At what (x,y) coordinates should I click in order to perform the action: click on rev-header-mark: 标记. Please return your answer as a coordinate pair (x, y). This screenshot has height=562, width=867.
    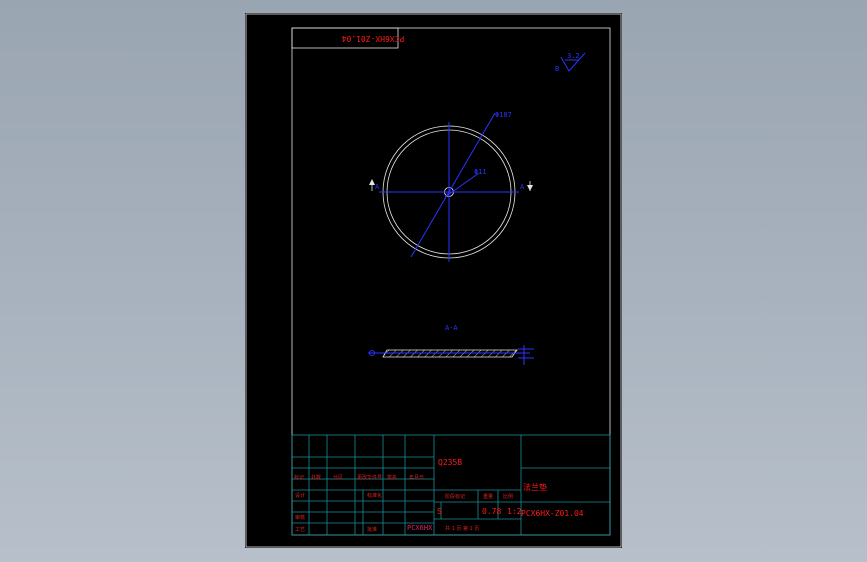
    Looking at the image, I should click on (299, 477).